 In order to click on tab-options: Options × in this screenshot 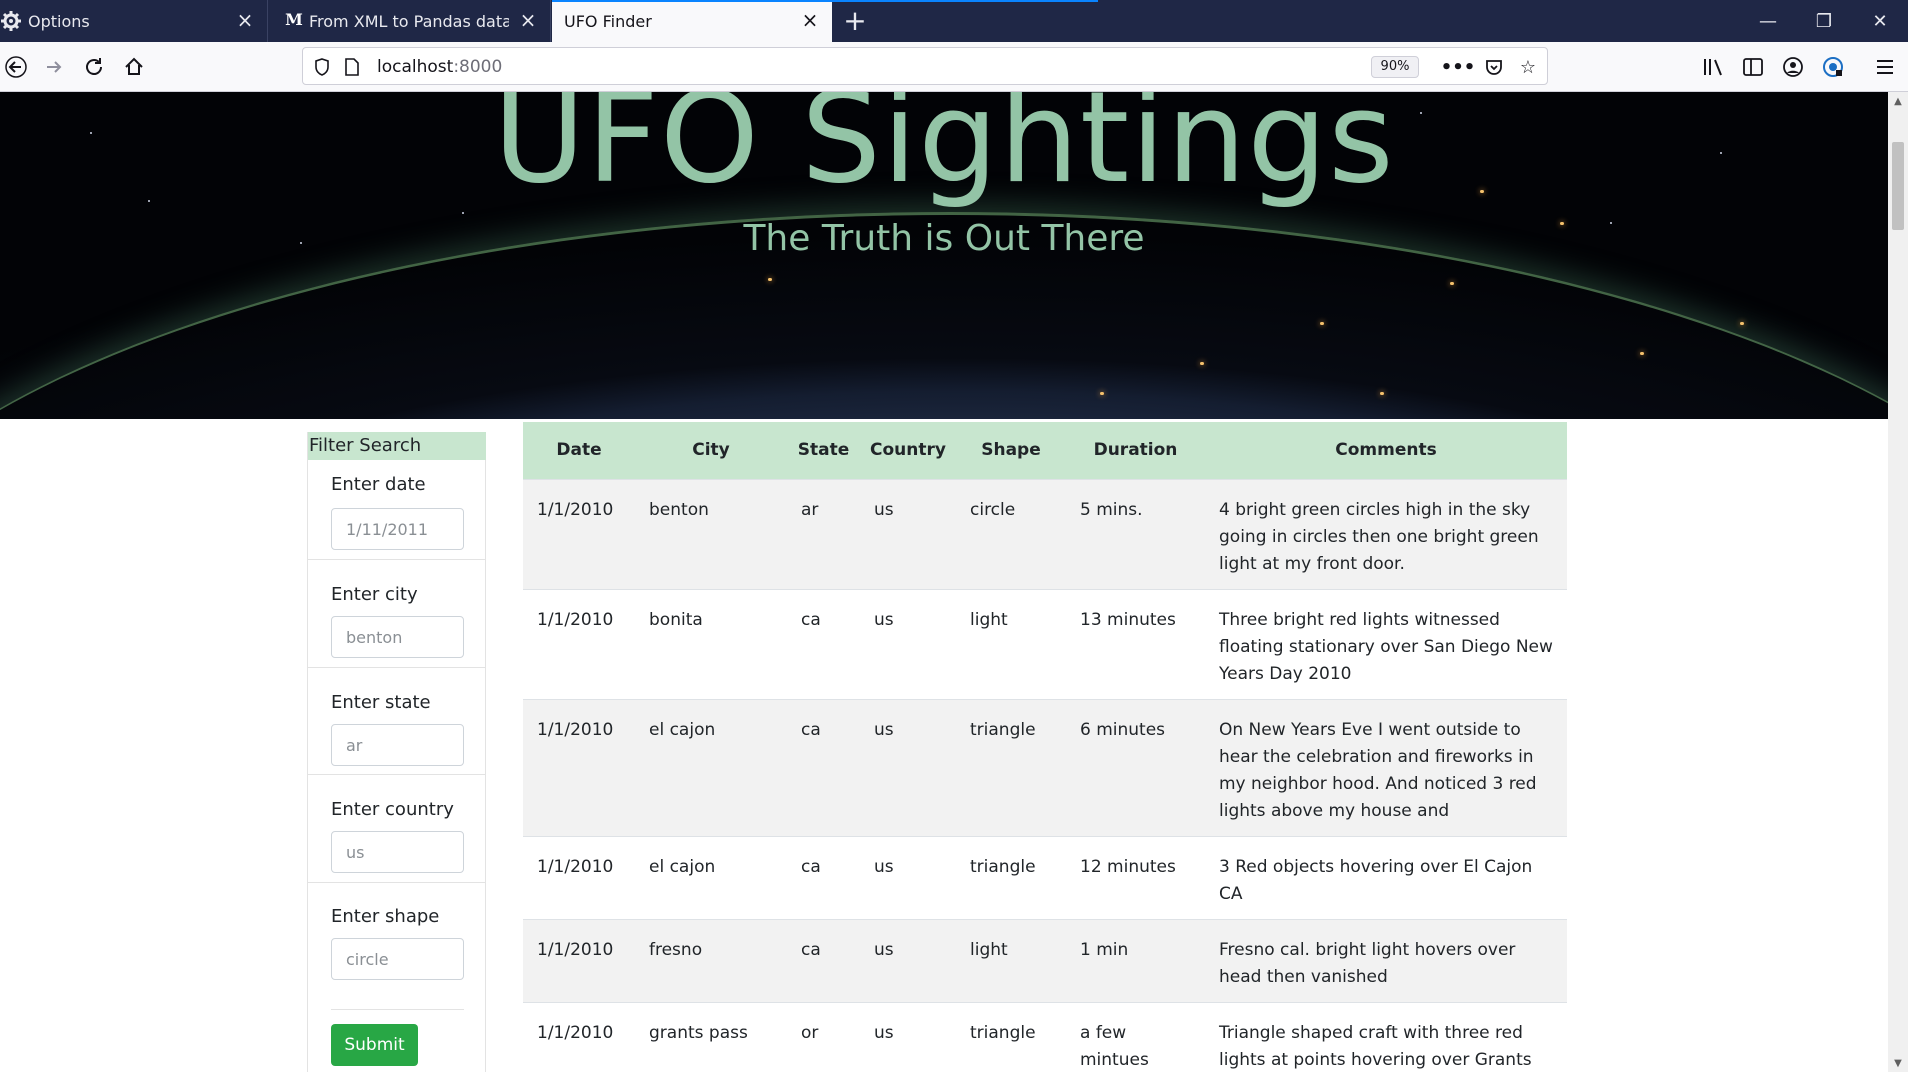, I will do `click(134, 21)`.